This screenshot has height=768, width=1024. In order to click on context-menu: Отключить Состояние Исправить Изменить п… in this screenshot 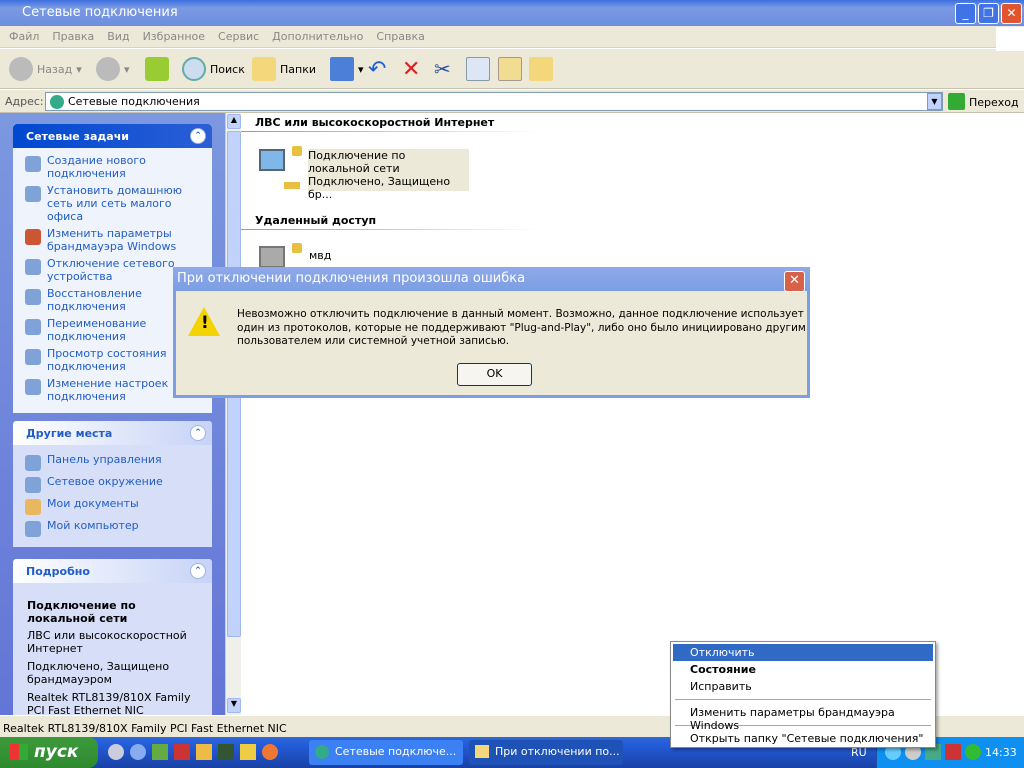, I will do `click(803, 694)`.